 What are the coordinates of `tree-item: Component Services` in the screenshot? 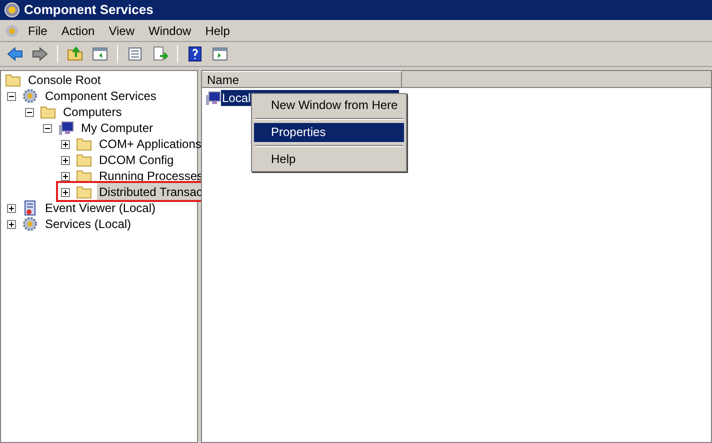 It's located at (100, 96).